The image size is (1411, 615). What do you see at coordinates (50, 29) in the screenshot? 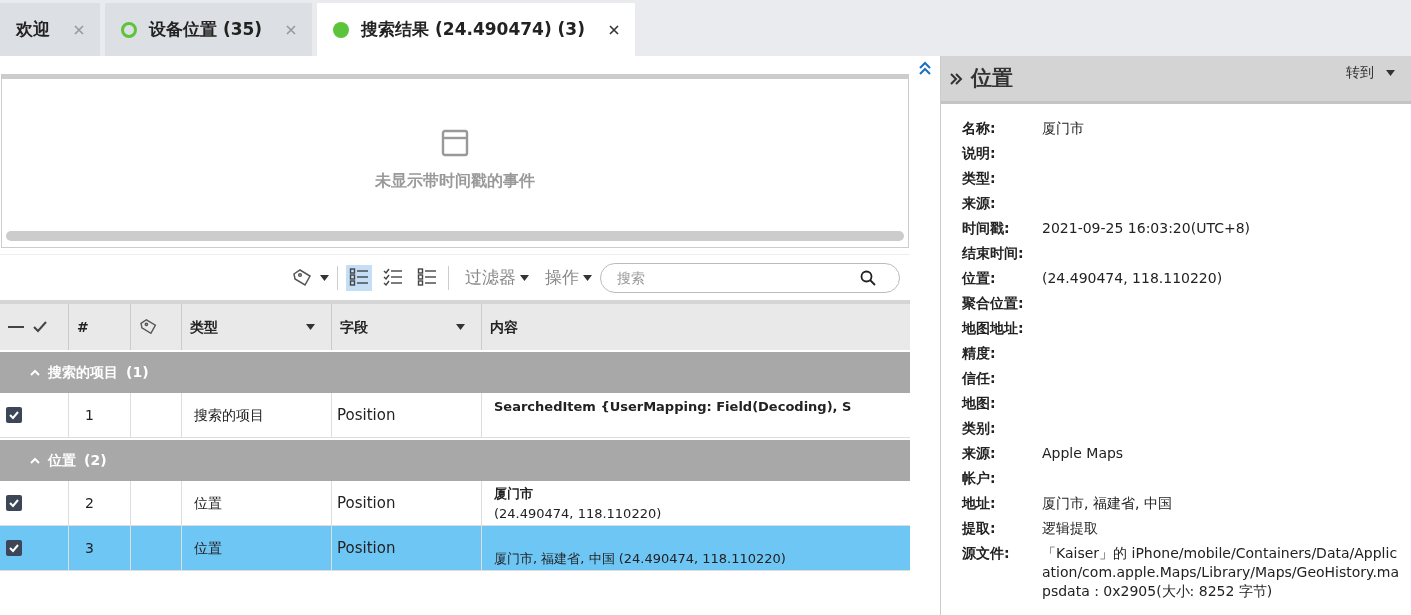
I see `tab: 欢迎` at bounding box center [50, 29].